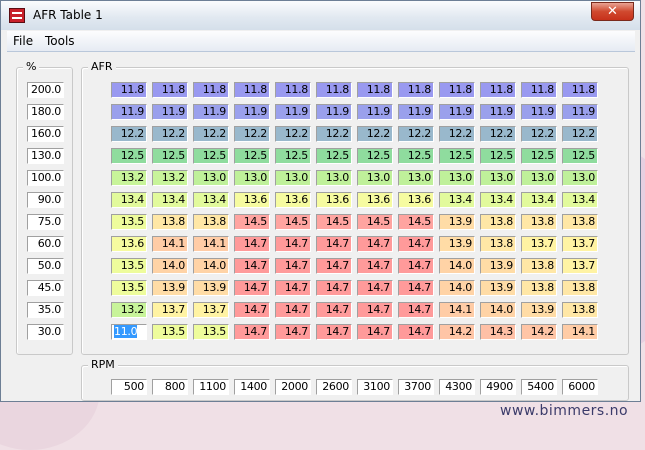  Describe the element at coordinates (45, 156) in the screenshot. I see `load-percent-cell: 130.0` at that location.